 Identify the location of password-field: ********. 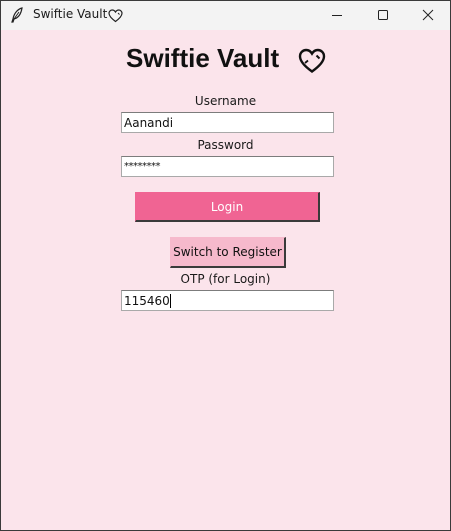
(227, 166).